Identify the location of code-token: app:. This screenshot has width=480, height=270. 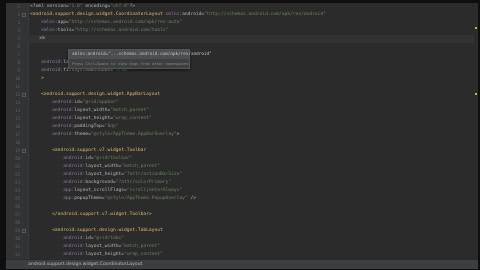
(52, 190).